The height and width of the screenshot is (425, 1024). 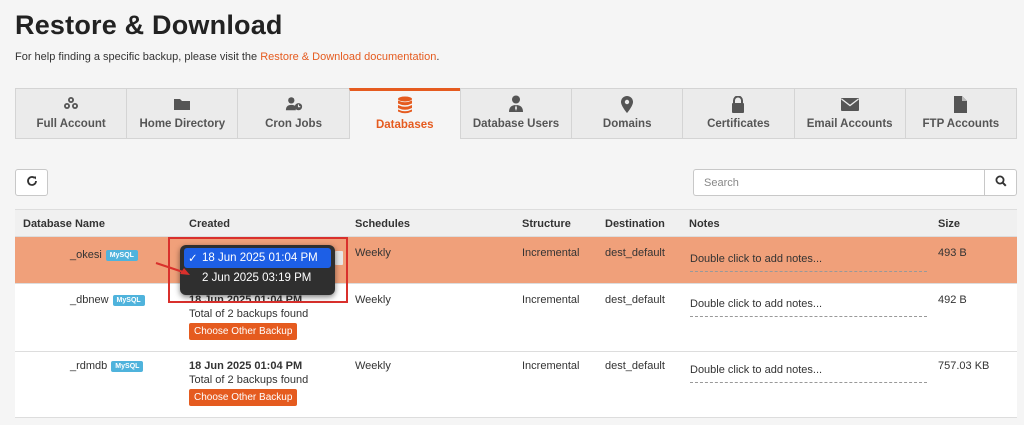 What do you see at coordinates (849, 113) in the screenshot?
I see `tab-email-accounts: Email Accounts` at bounding box center [849, 113].